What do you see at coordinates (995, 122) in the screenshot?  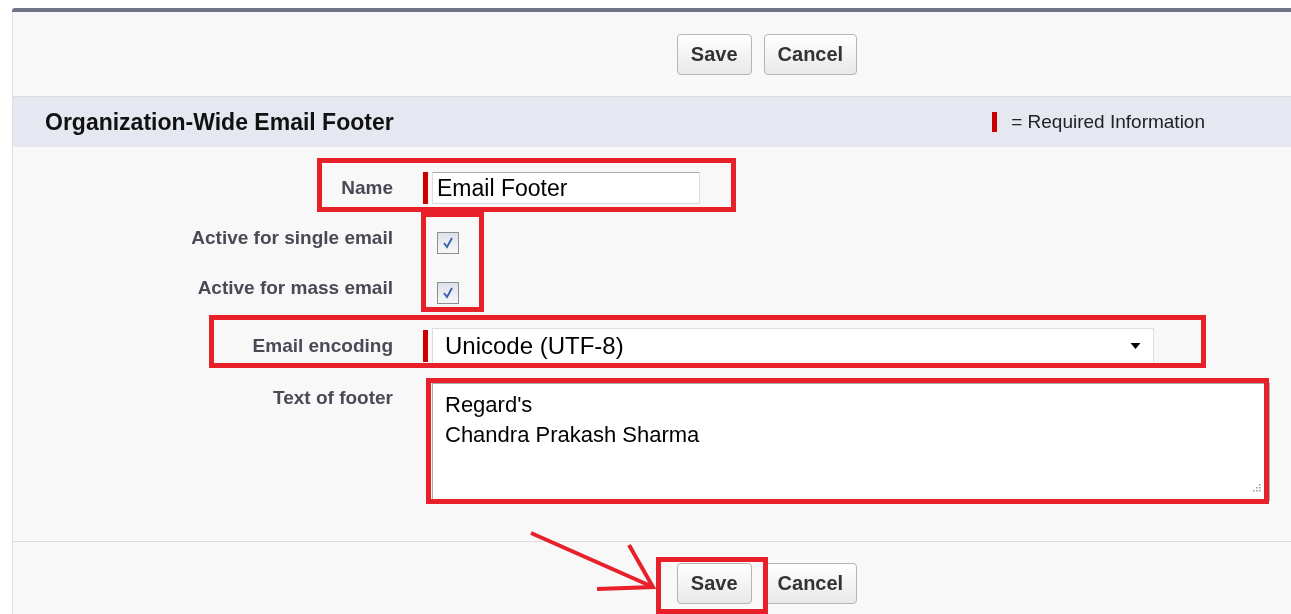 I see `required-marker` at bounding box center [995, 122].